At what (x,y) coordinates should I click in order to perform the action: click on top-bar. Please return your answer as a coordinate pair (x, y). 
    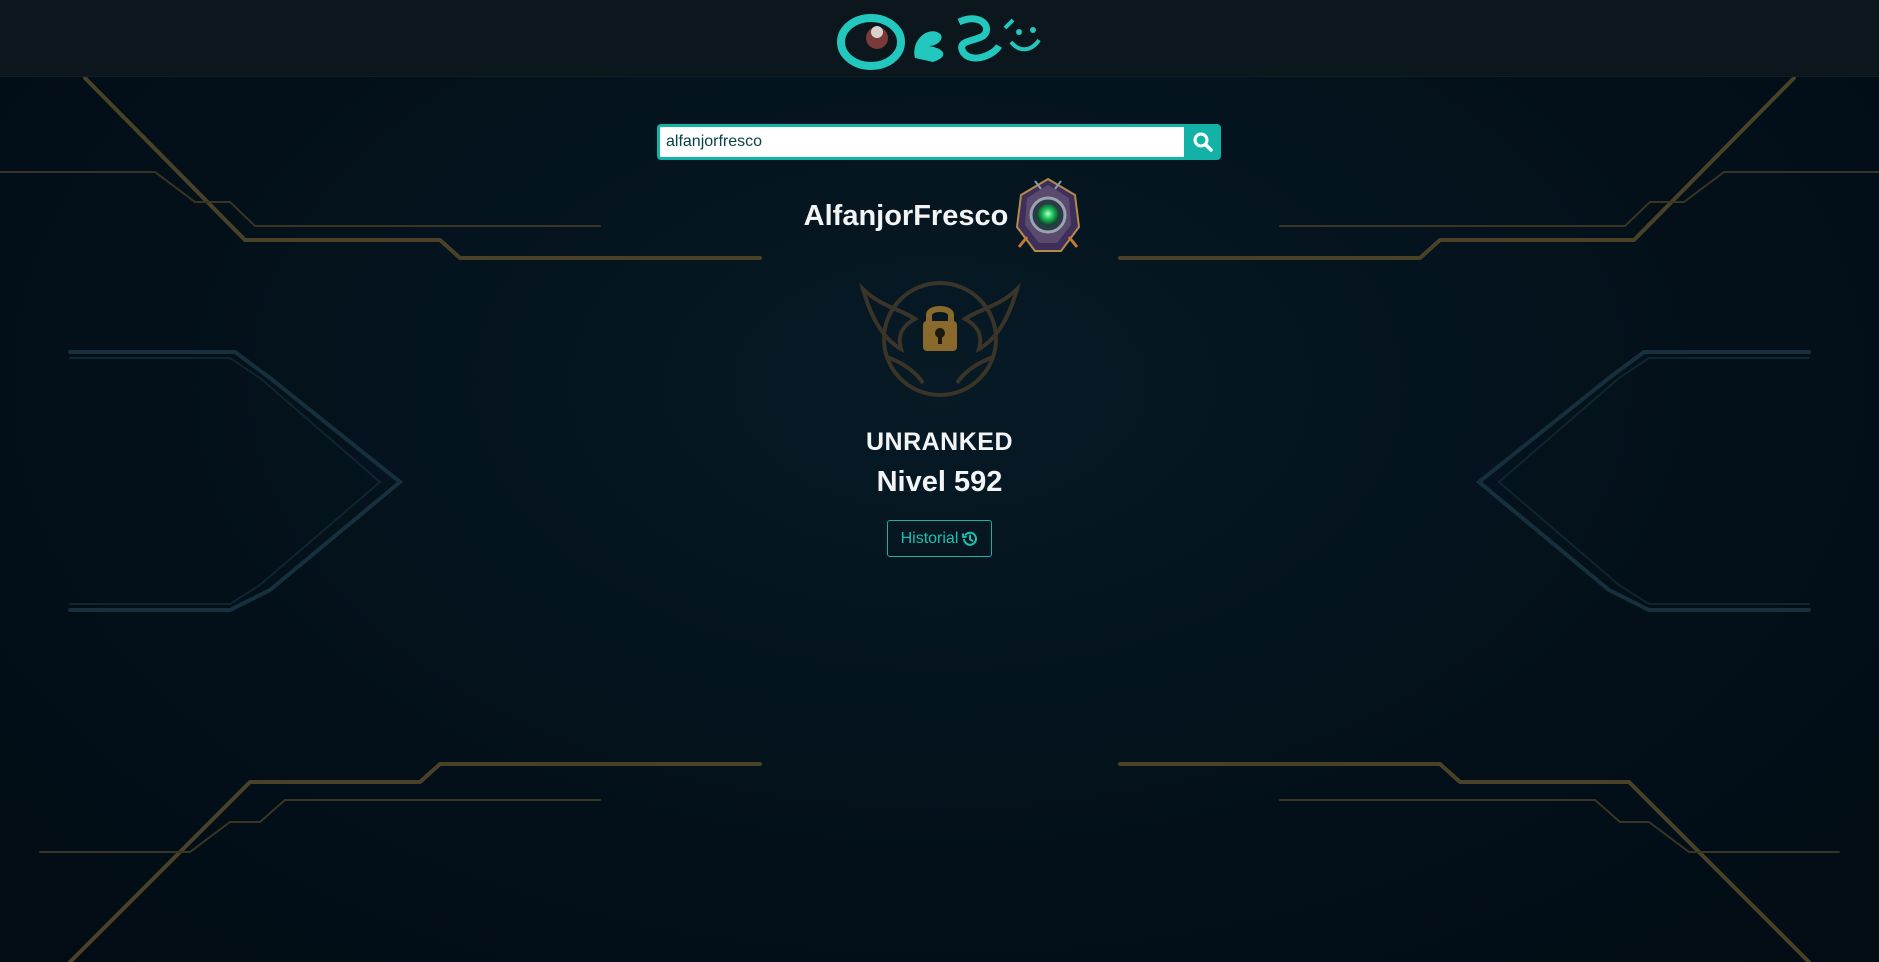
    Looking at the image, I should click on (939, 38).